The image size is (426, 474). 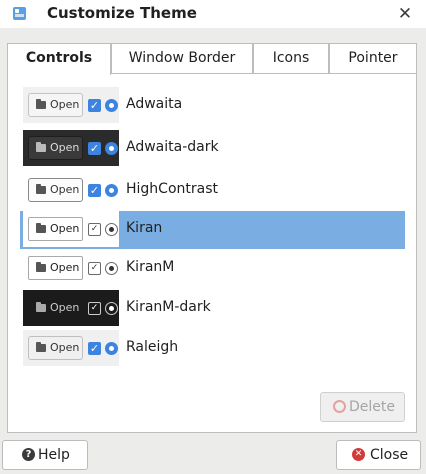 I want to click on tab-window-border: Window Border, so click(x=182, y=58).